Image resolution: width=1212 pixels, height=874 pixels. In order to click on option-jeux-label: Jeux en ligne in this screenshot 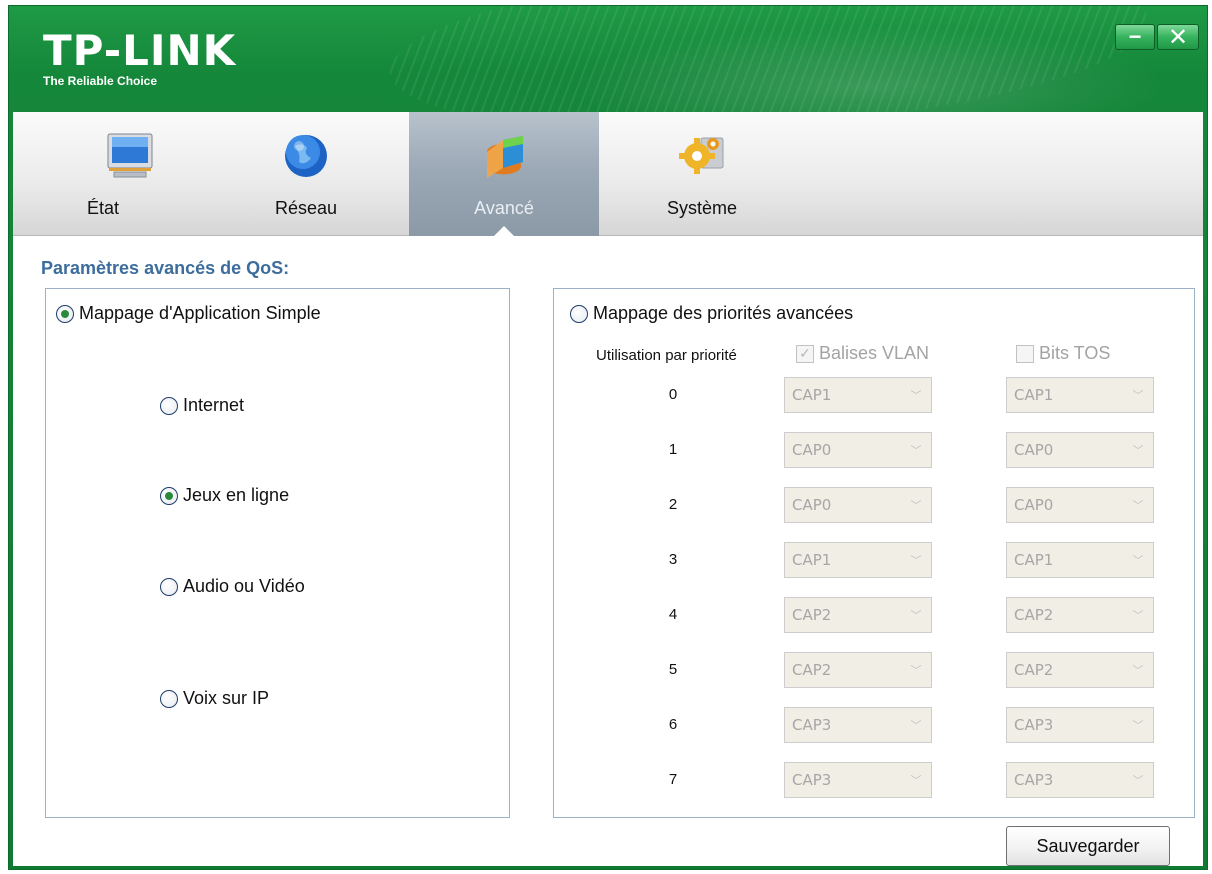, I will do `click(236, 495)`.